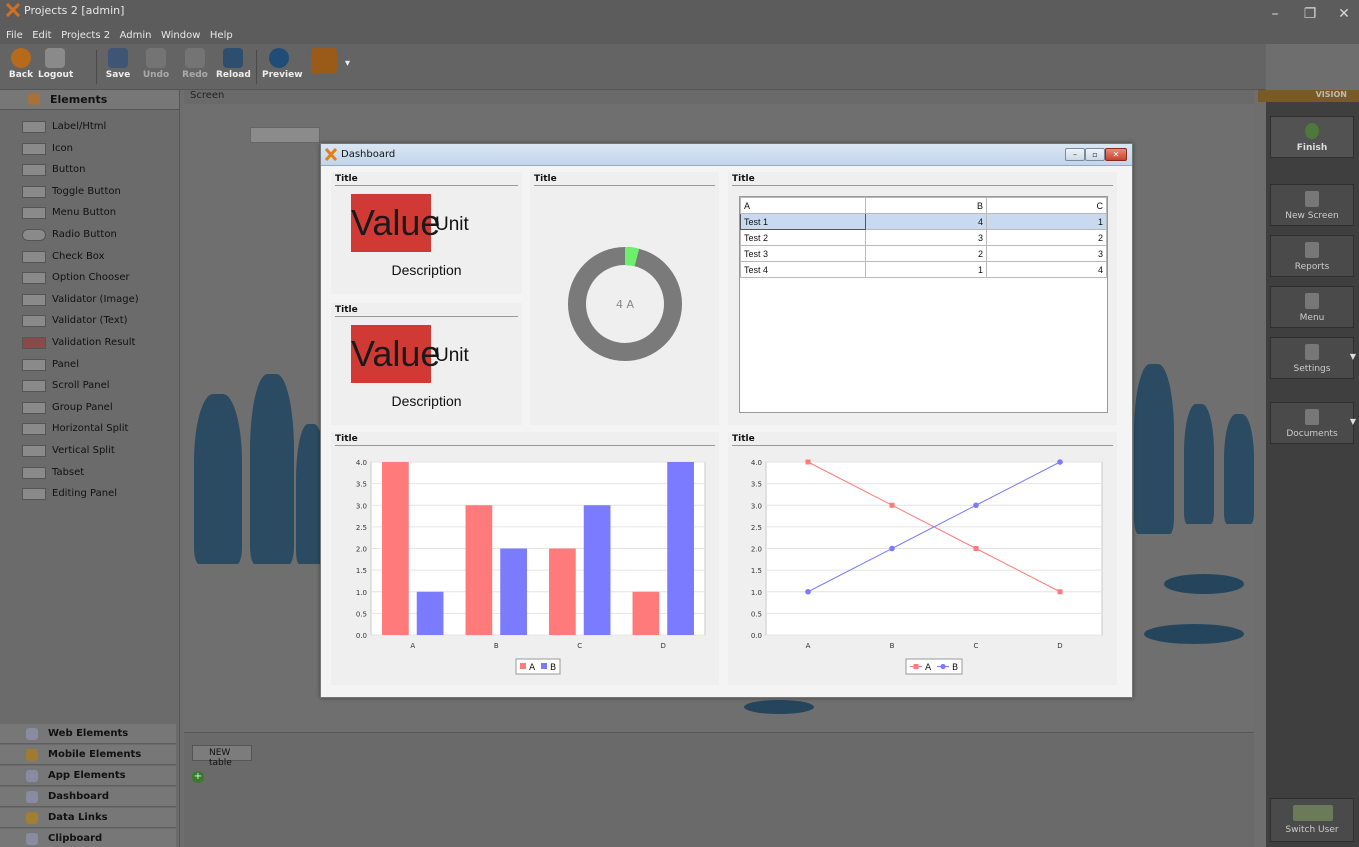 This screenshot has height=847, width=1359. Describe the element at coordinates (89, 365) in the screenshot. I see `element-panel: Panel` at that location.